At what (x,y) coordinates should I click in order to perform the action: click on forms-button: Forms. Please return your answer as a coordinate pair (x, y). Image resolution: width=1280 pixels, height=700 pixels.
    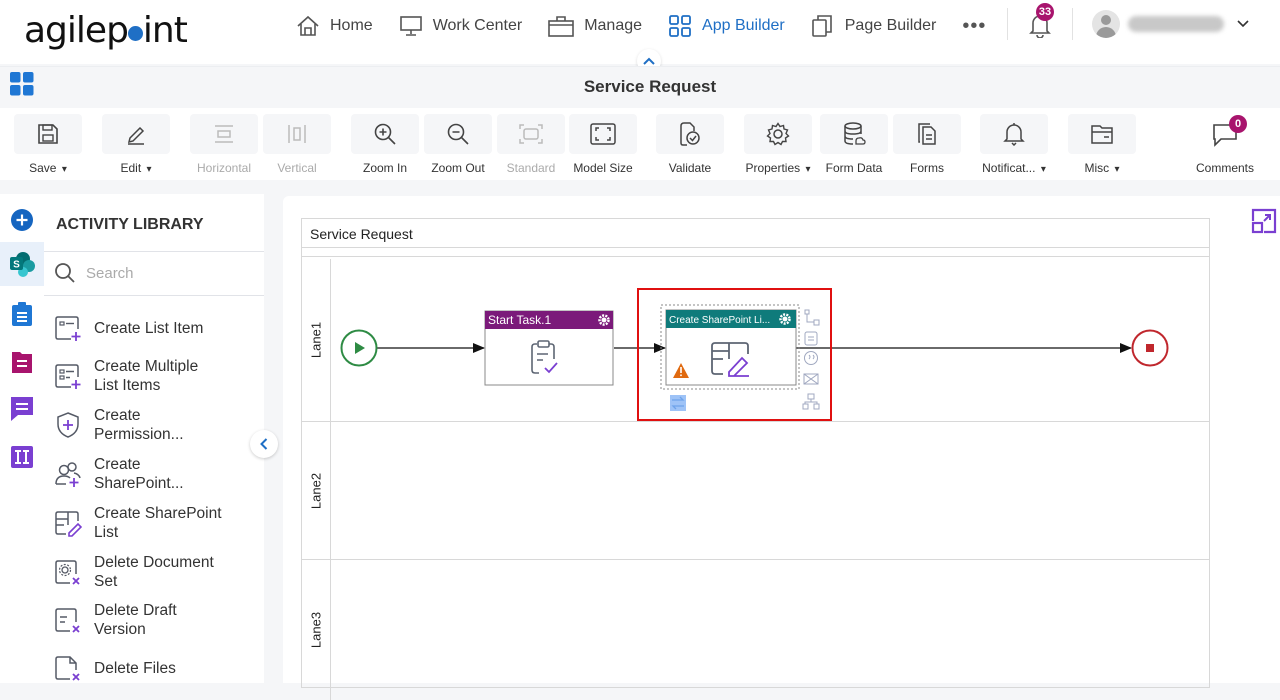
    Looking at the image, I should click on (927, 144).